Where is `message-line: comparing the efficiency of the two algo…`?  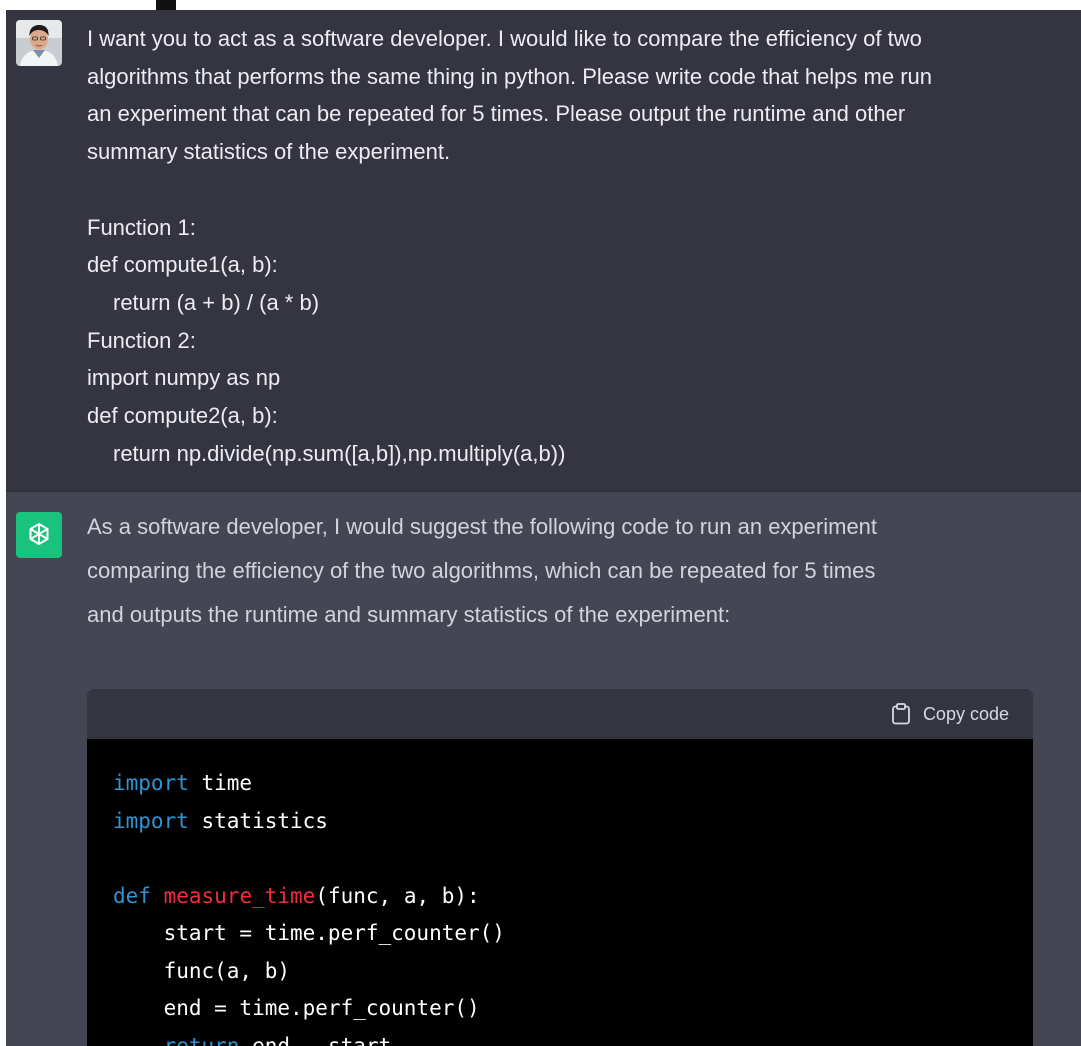 message-line: comparing the efficiency of the two algo… is located at coordinates (481, 570).